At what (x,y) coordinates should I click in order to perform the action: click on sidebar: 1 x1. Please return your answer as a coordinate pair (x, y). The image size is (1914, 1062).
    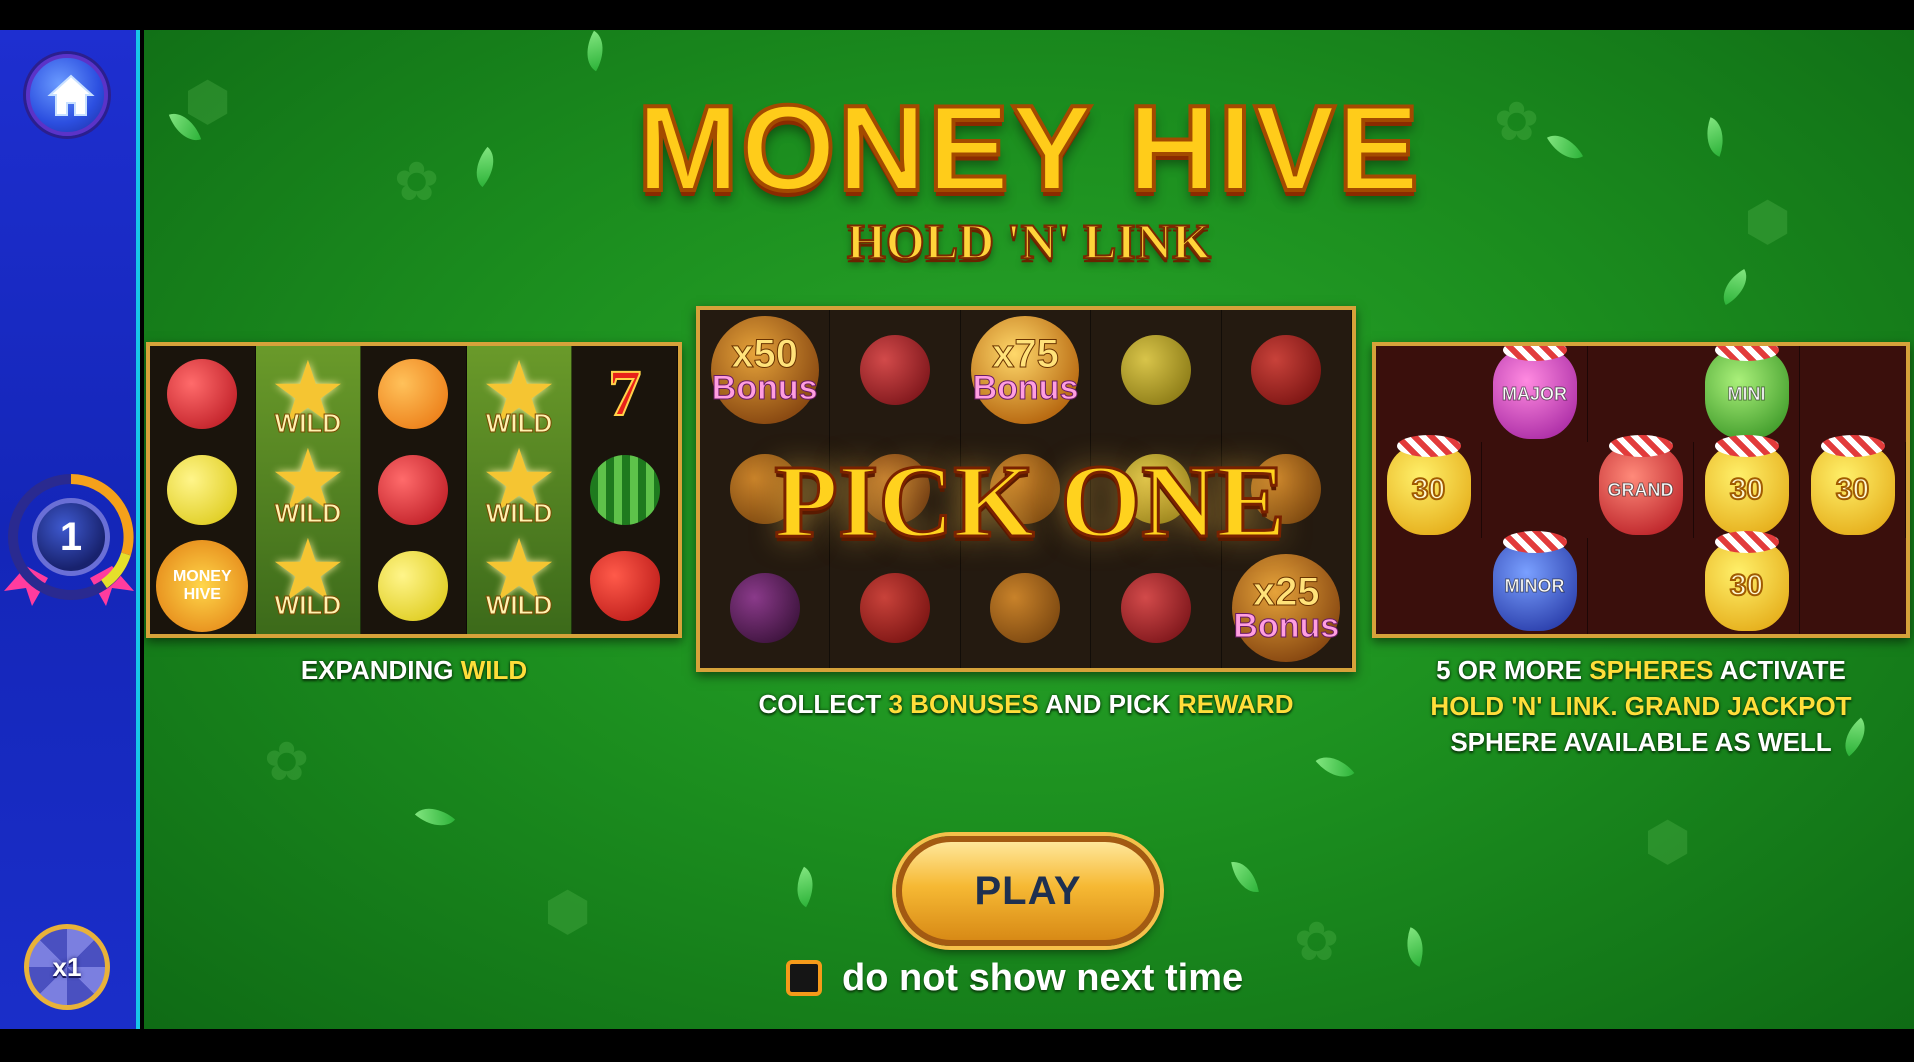
    Looking at the image, I should click on (70, 529).